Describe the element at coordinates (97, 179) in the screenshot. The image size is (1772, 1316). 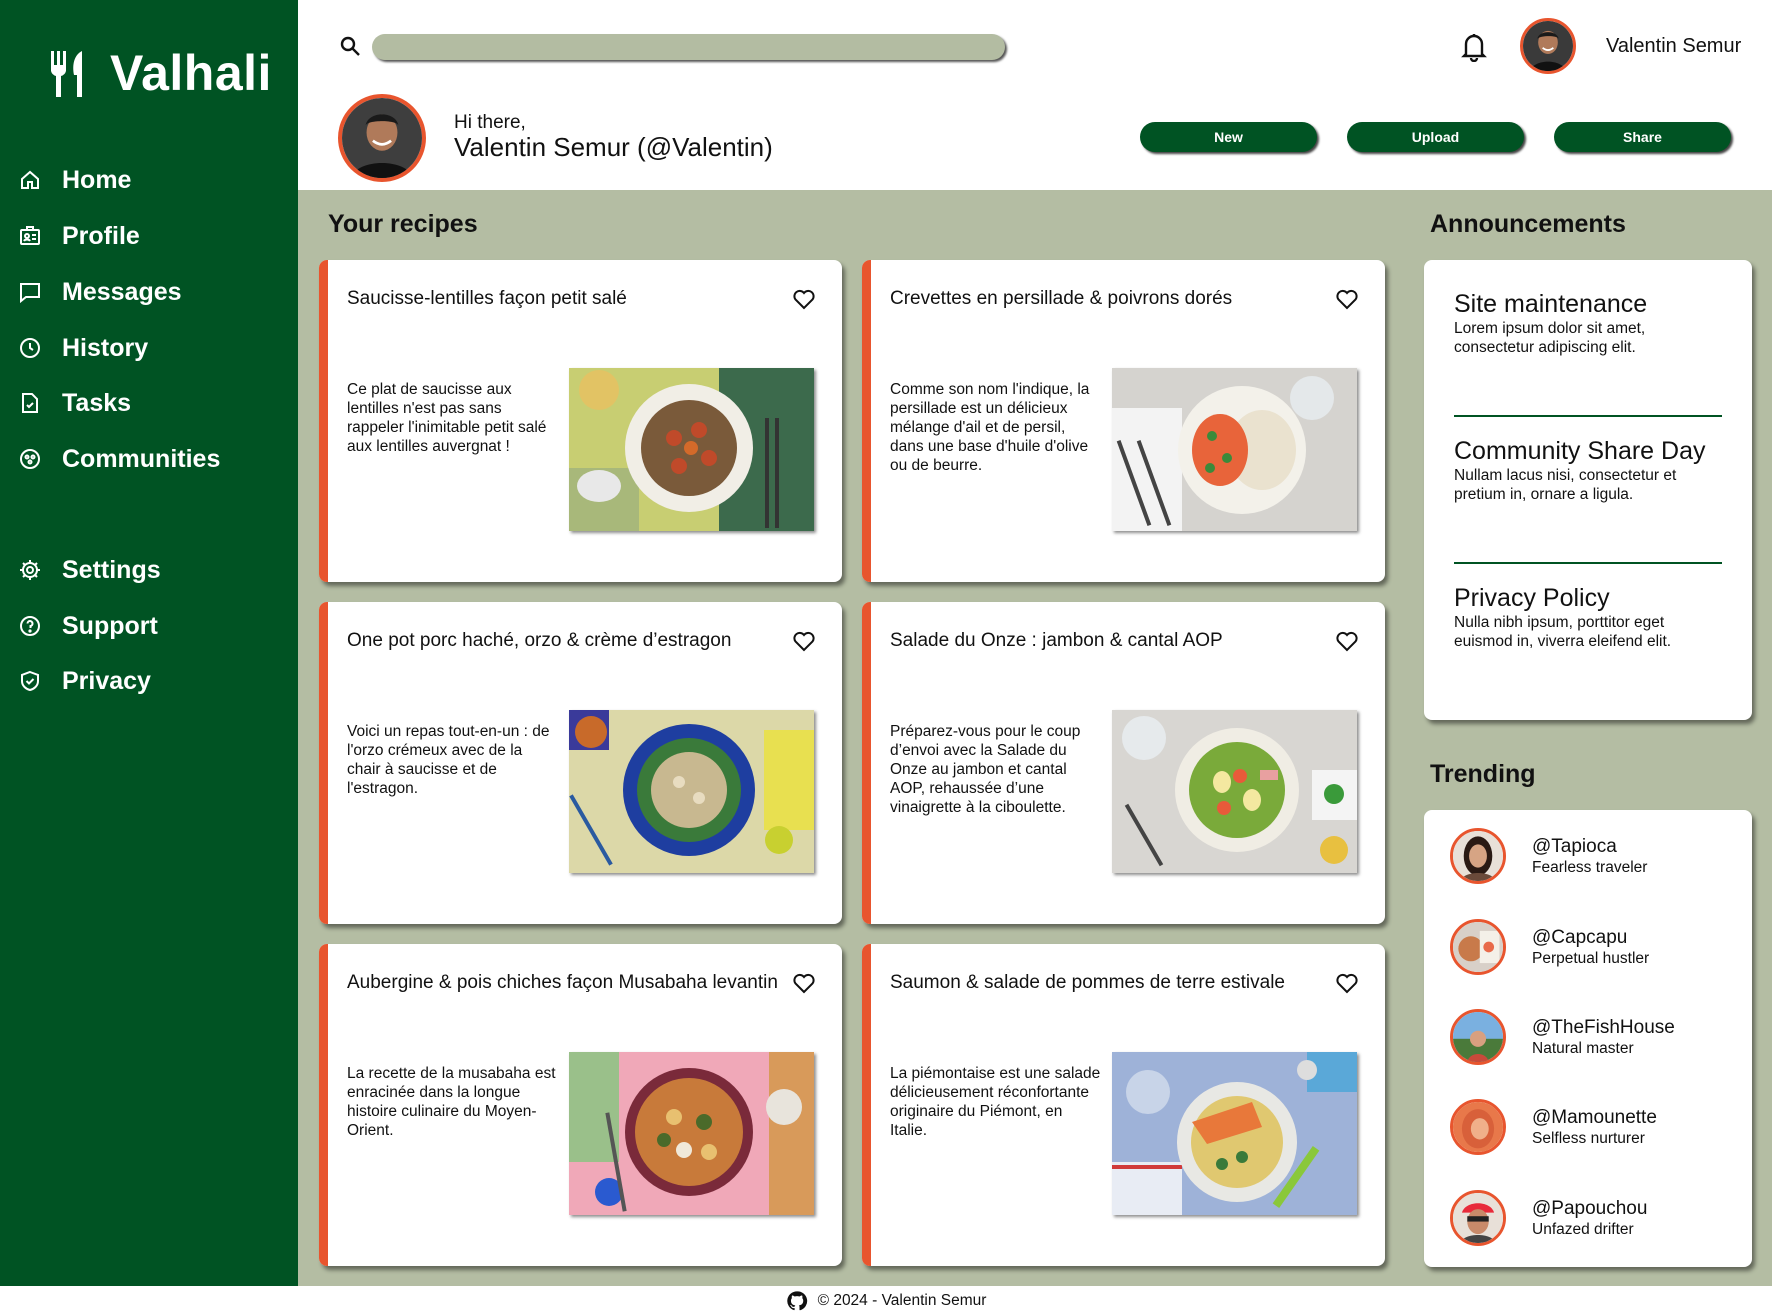
I see `sidebar-item-label: Home` at that location.